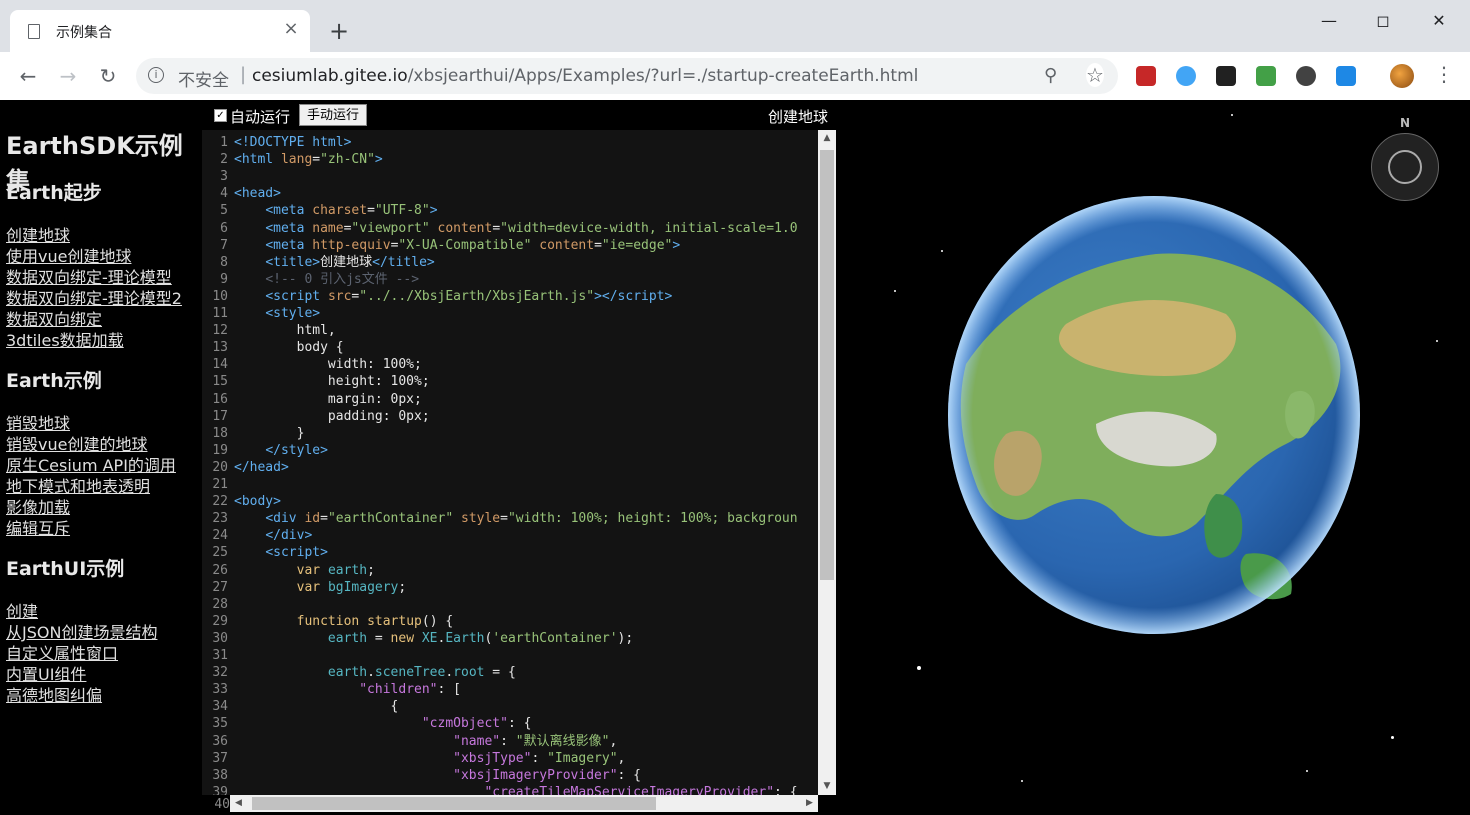 Image resolution: width=1470 pixels, height=815 pixels. Describe the element at coordinates (510, 399) in the screenshot. I see `code-line: 16 margin: 0px;` at that location.